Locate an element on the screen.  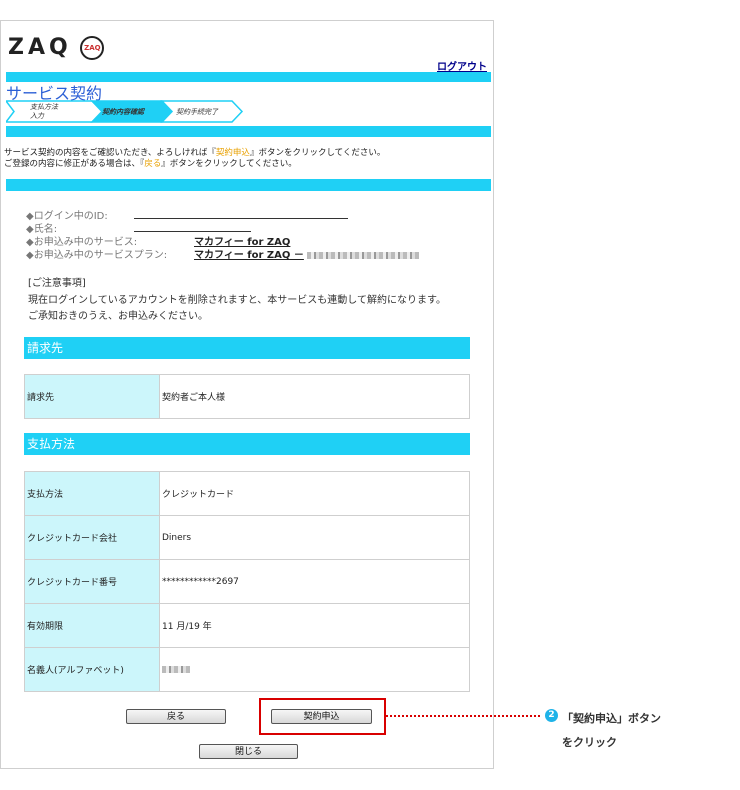
notice-line2: ご承知おきのうえ、お申込みください。 is located at coordinates (118, 316).